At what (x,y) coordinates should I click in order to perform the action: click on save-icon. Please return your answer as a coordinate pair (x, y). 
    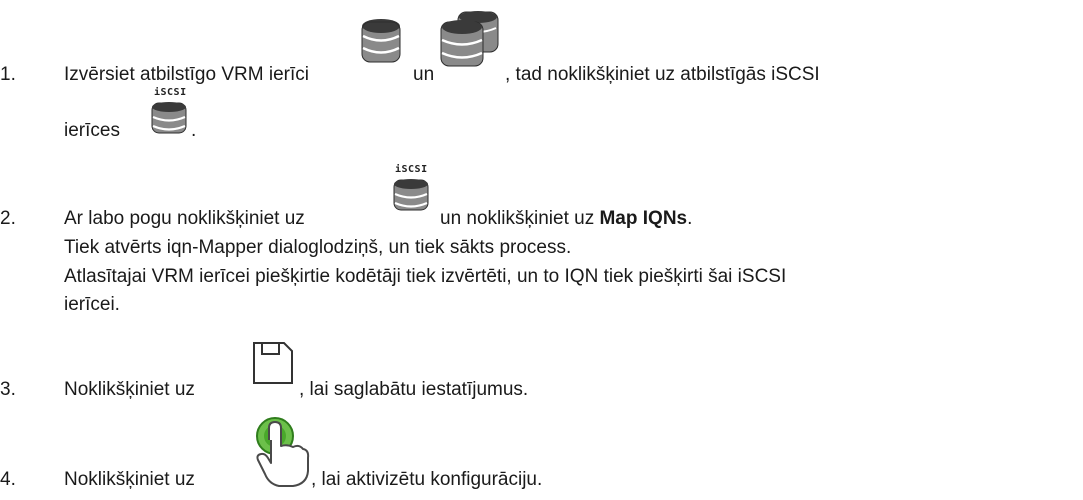
    Looking at the image, I should click on (273, 366).